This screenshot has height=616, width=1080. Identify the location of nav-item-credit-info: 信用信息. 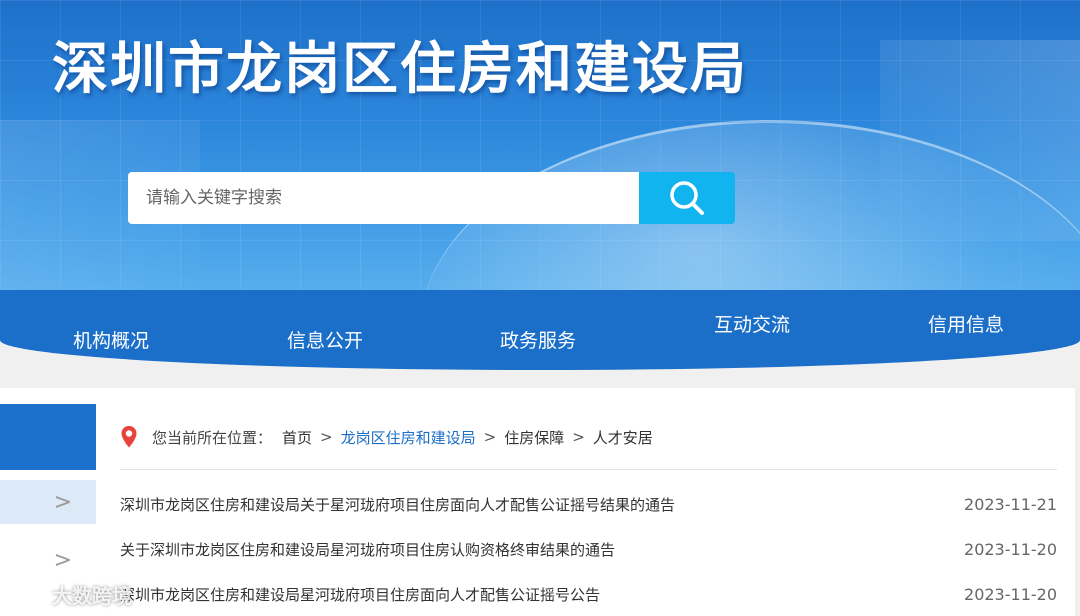
(966, 323).